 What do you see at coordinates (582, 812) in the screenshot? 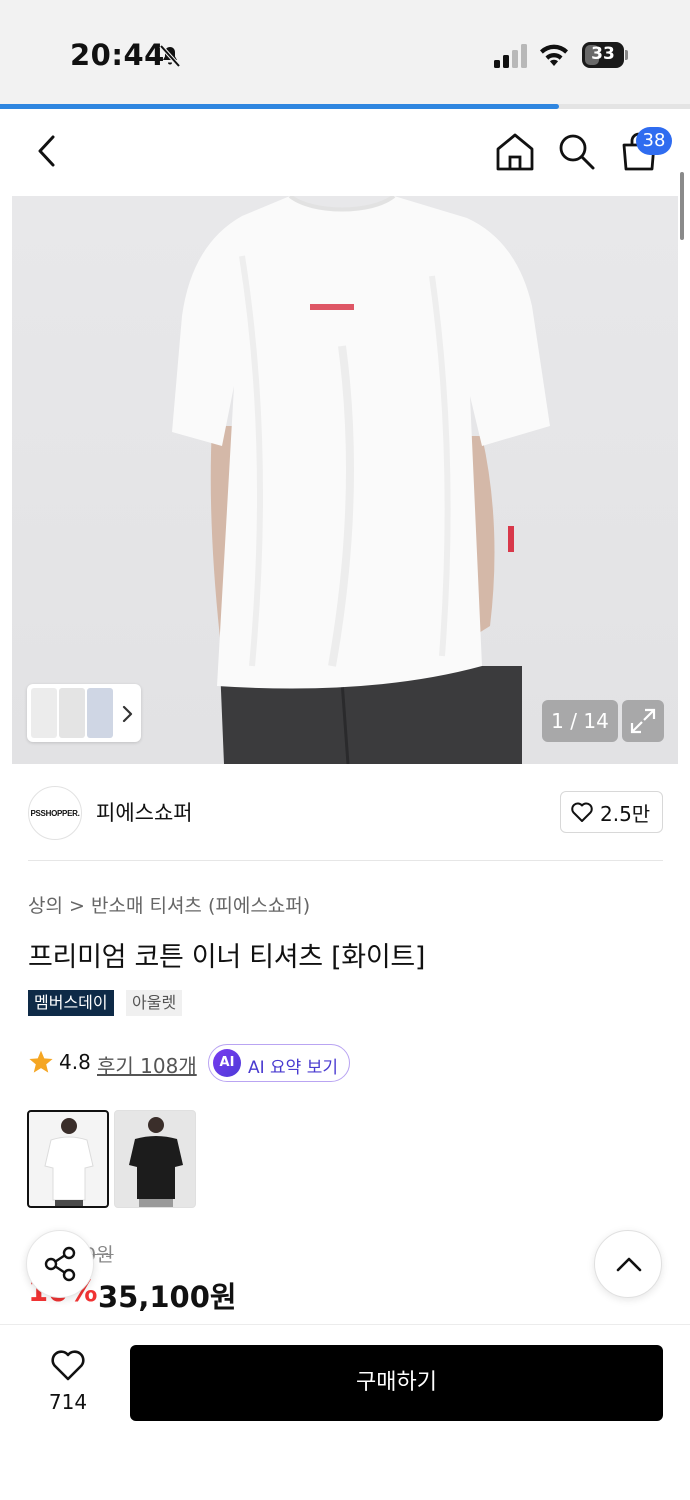
I see `heart-icon` at bounding box center [582, 812].